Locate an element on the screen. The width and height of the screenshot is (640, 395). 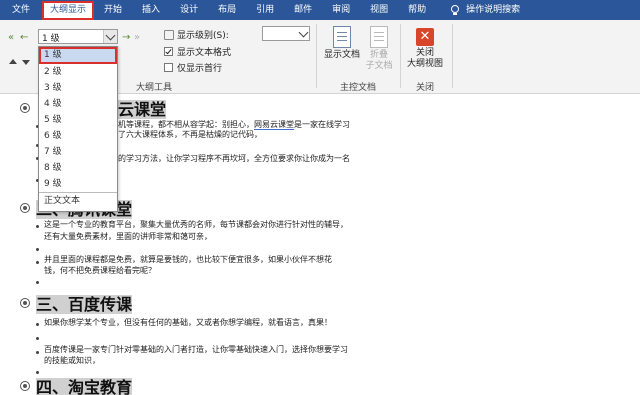
outline-level-select: 1 级 is located at coordinates (78, 36).